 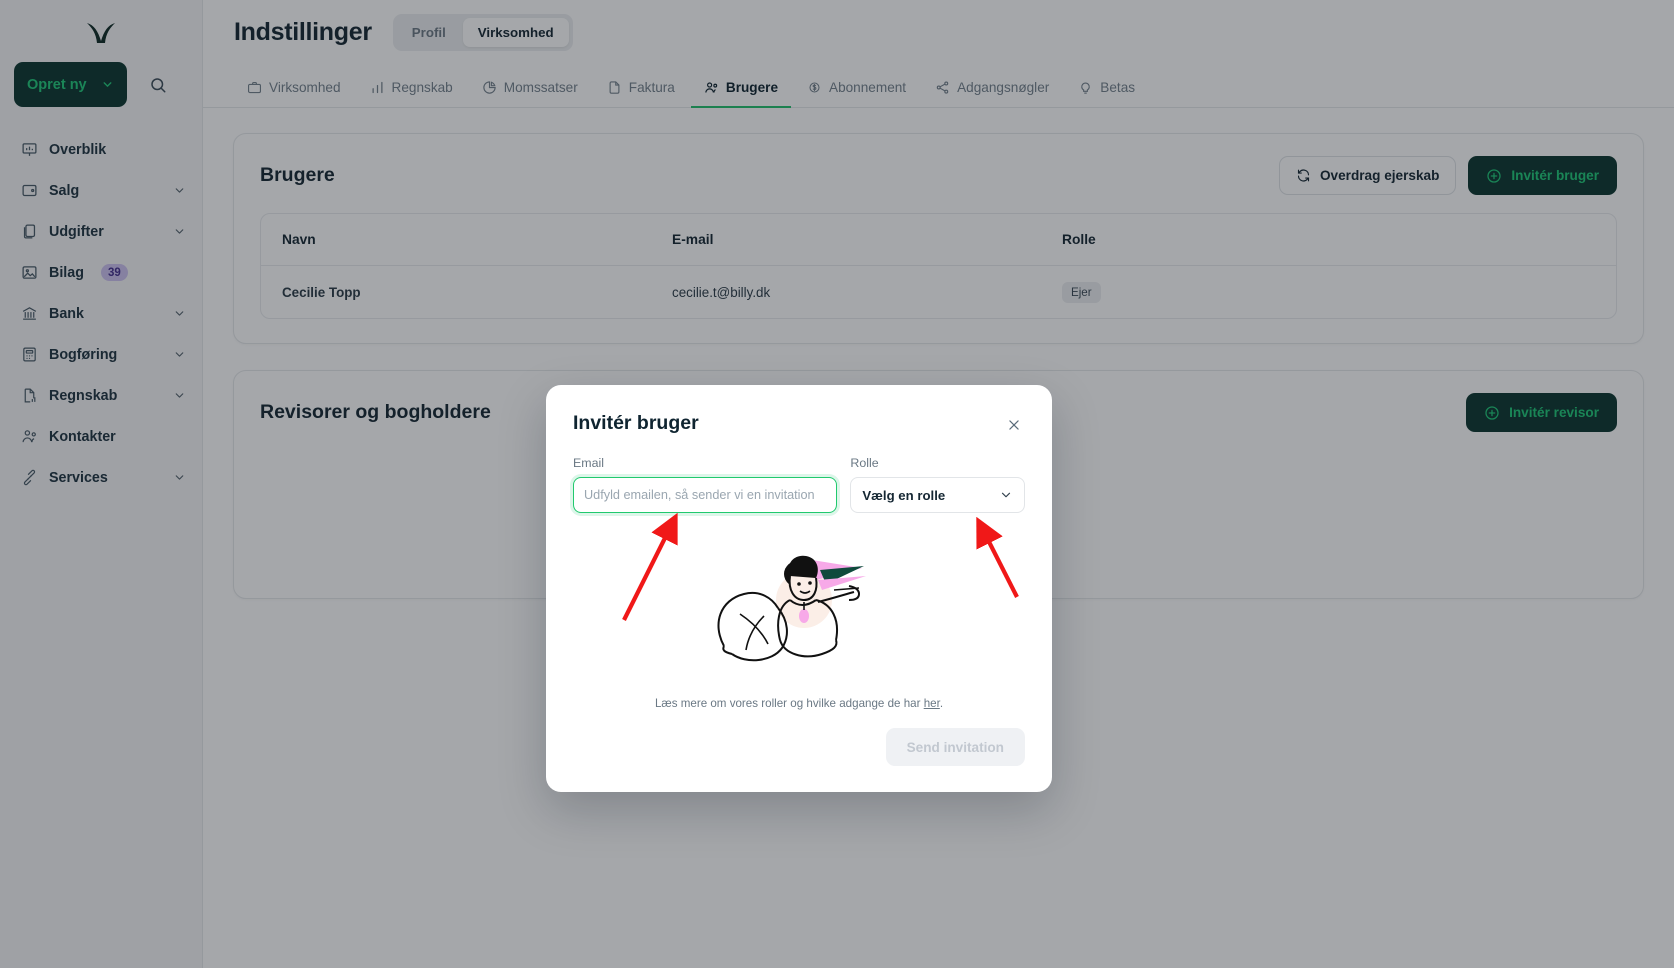 I want to click on email-input, so click(x=705, y=495).